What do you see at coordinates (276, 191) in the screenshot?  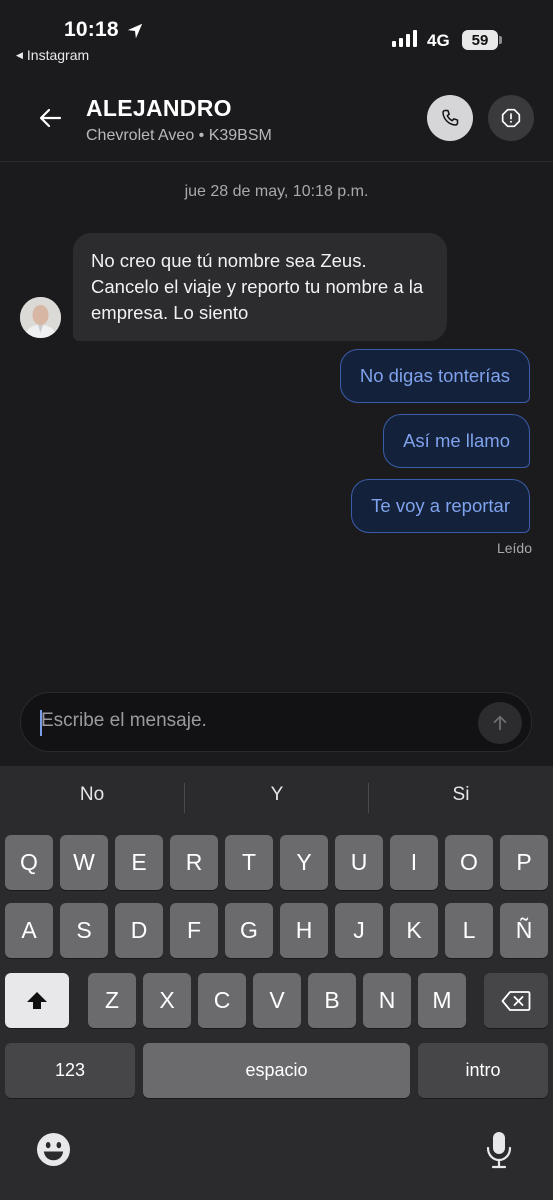 I see `message-timestamp: jue 28 de may, 10:18 p.m.` at bounding box center [276, 191].